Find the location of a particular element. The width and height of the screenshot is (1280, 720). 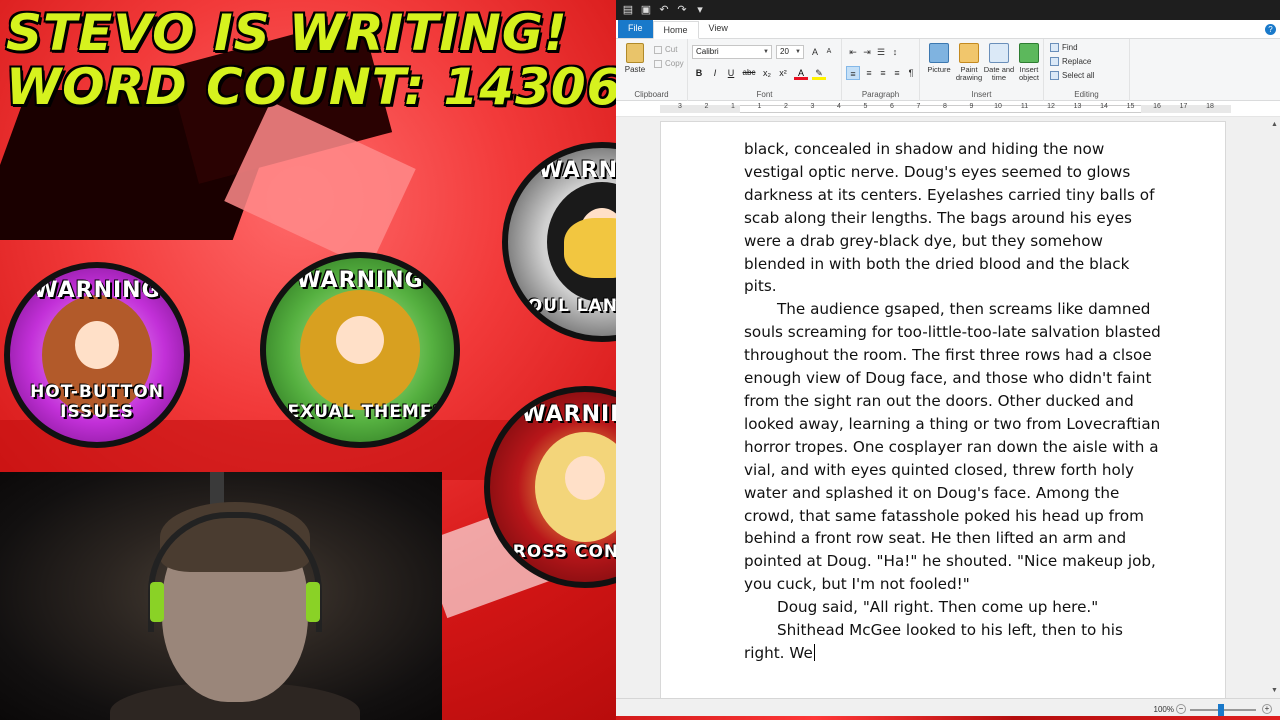

paste-button: Paste is located at coordinates (635, 60).